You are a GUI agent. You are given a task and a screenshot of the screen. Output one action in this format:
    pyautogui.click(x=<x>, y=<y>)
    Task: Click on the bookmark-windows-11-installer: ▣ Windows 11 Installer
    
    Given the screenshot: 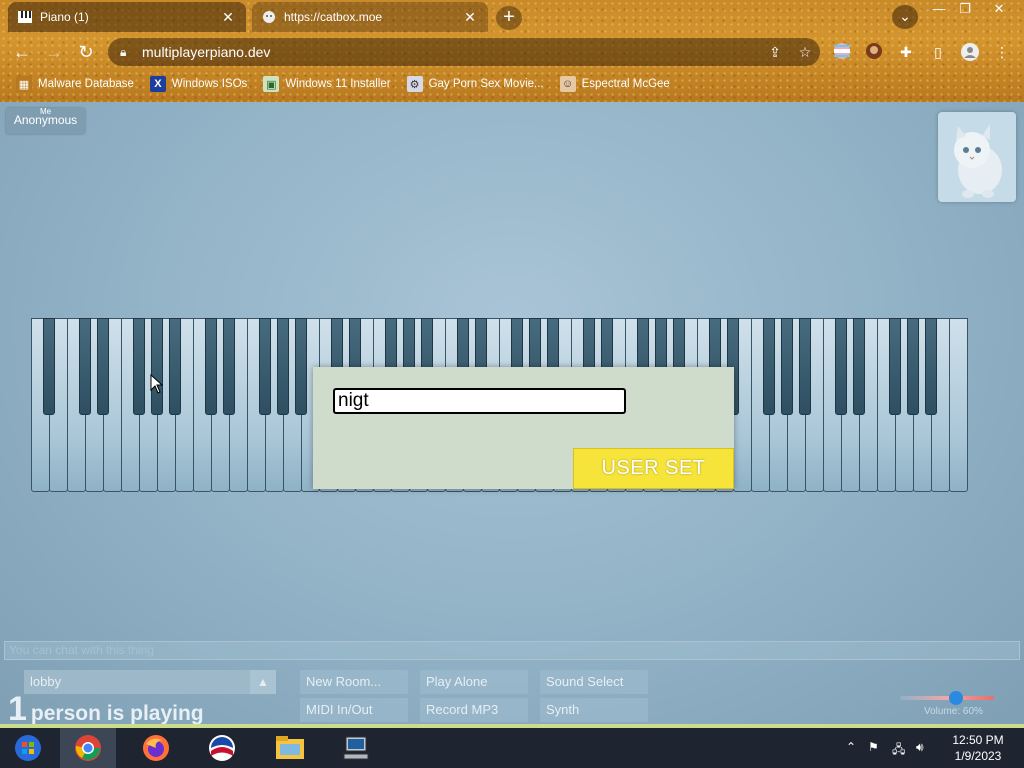 What is the action you would take?
    pyautogui.click(x=327, y=84)
    